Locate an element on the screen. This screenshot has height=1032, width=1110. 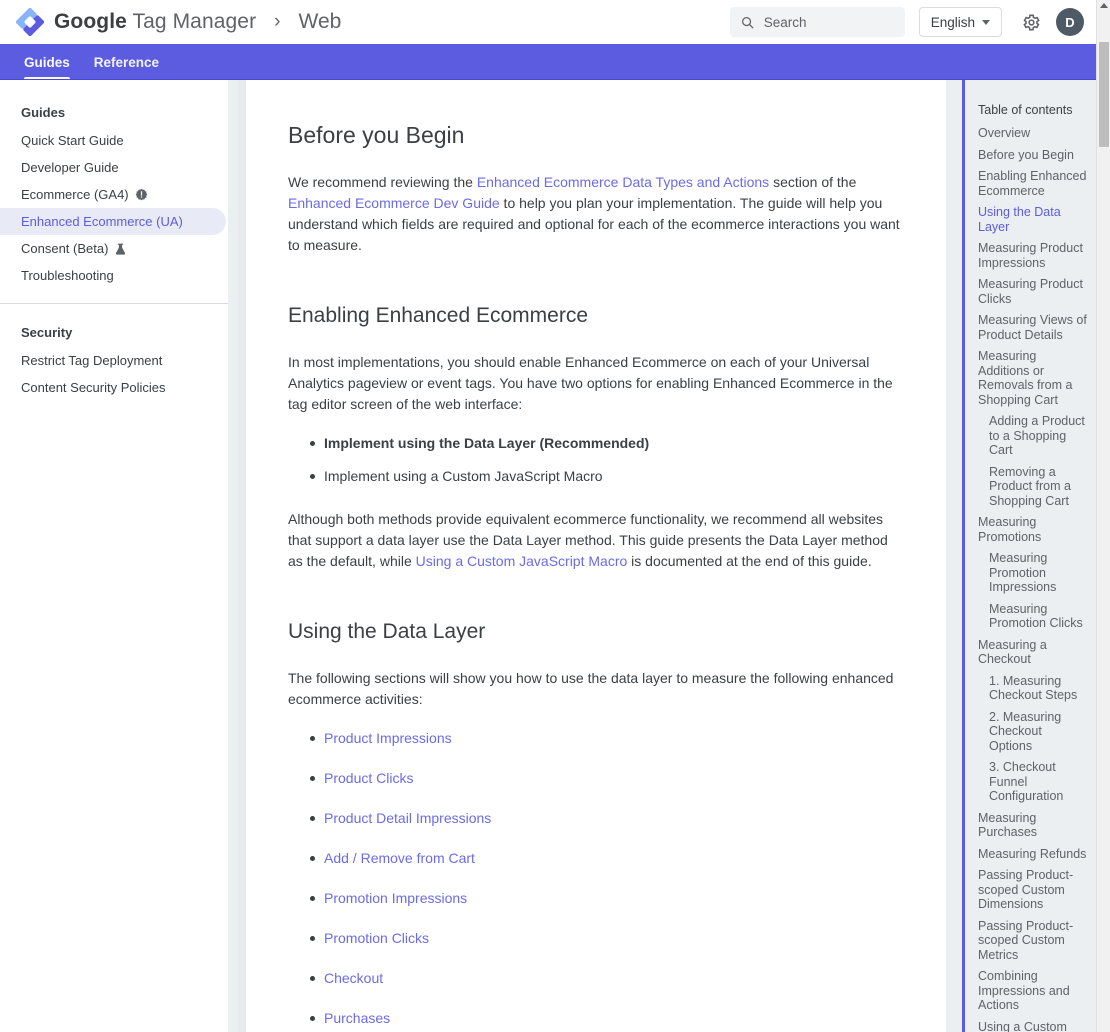
toc-item-measuring-views-of-product-details: Measuring Views of Product Details is located at coordinates (1033, 327).